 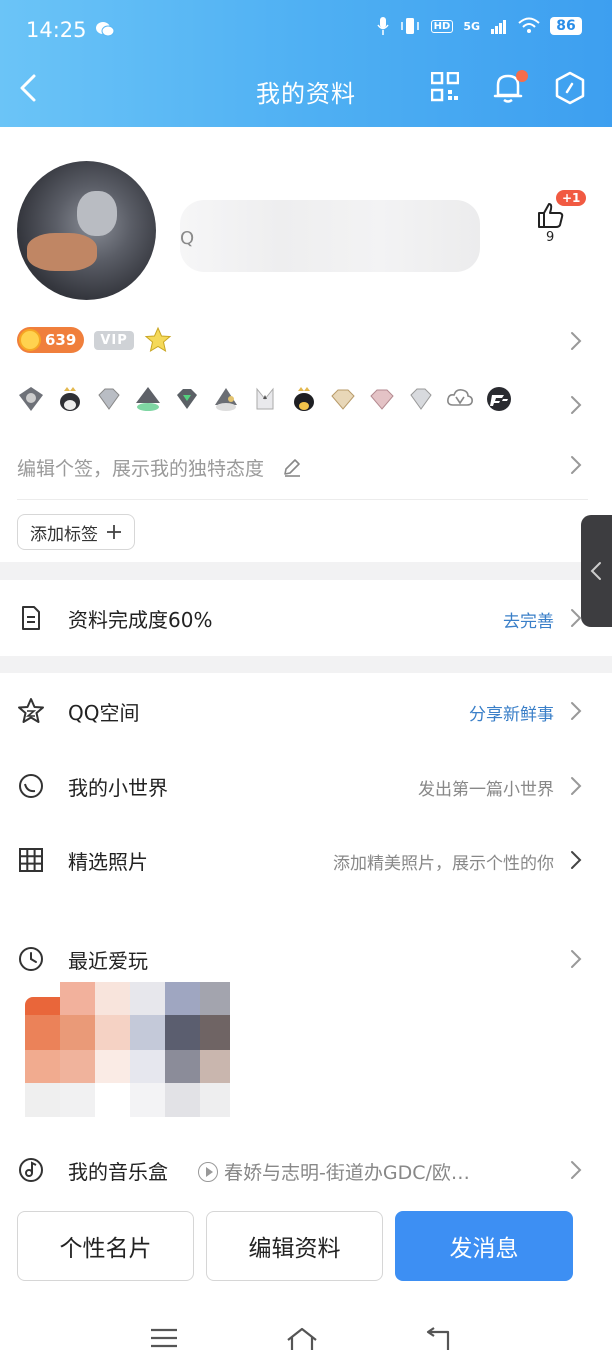 What do you see at coordinates (118, 788) in the screenshot?
I see `small-world-label: 我的小世界` at bounding box center [118, 788].